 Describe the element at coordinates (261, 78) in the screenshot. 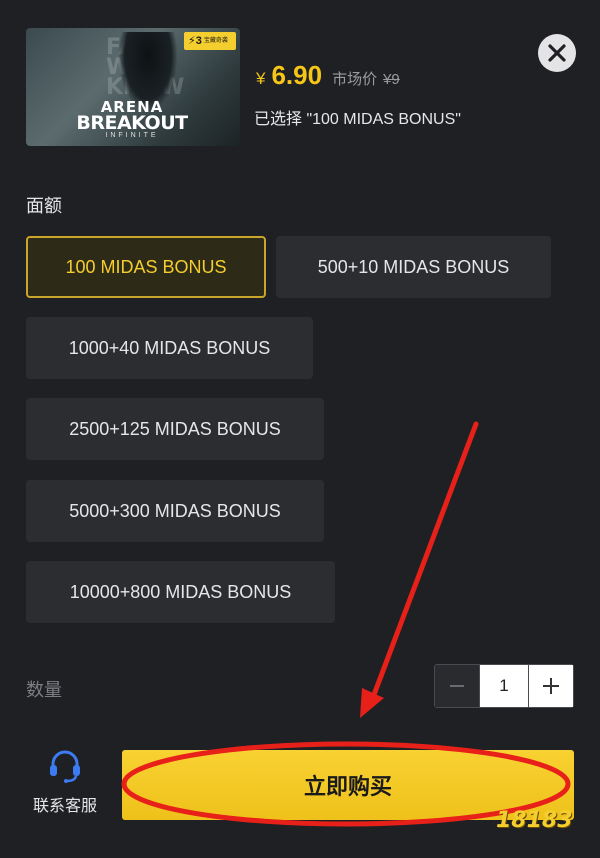

I see `price-currency: ¥` at that location.